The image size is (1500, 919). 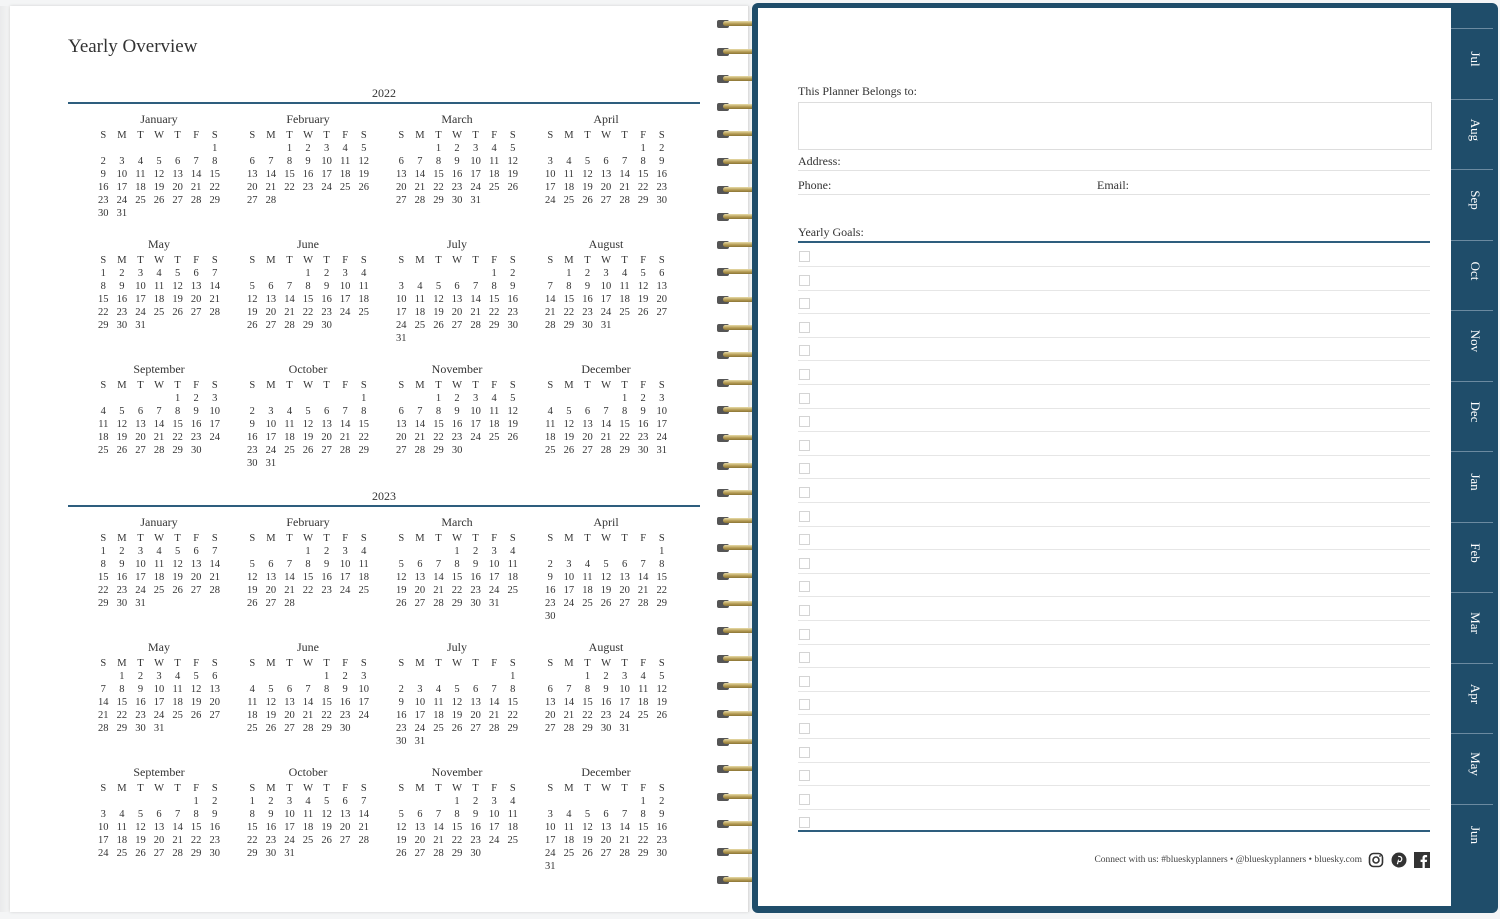 I want to click on month-tabs: Jul Aug Sep Oct Nov Dec Jan Feb Mar Apr May Jun, so click(x=1474, y=457).